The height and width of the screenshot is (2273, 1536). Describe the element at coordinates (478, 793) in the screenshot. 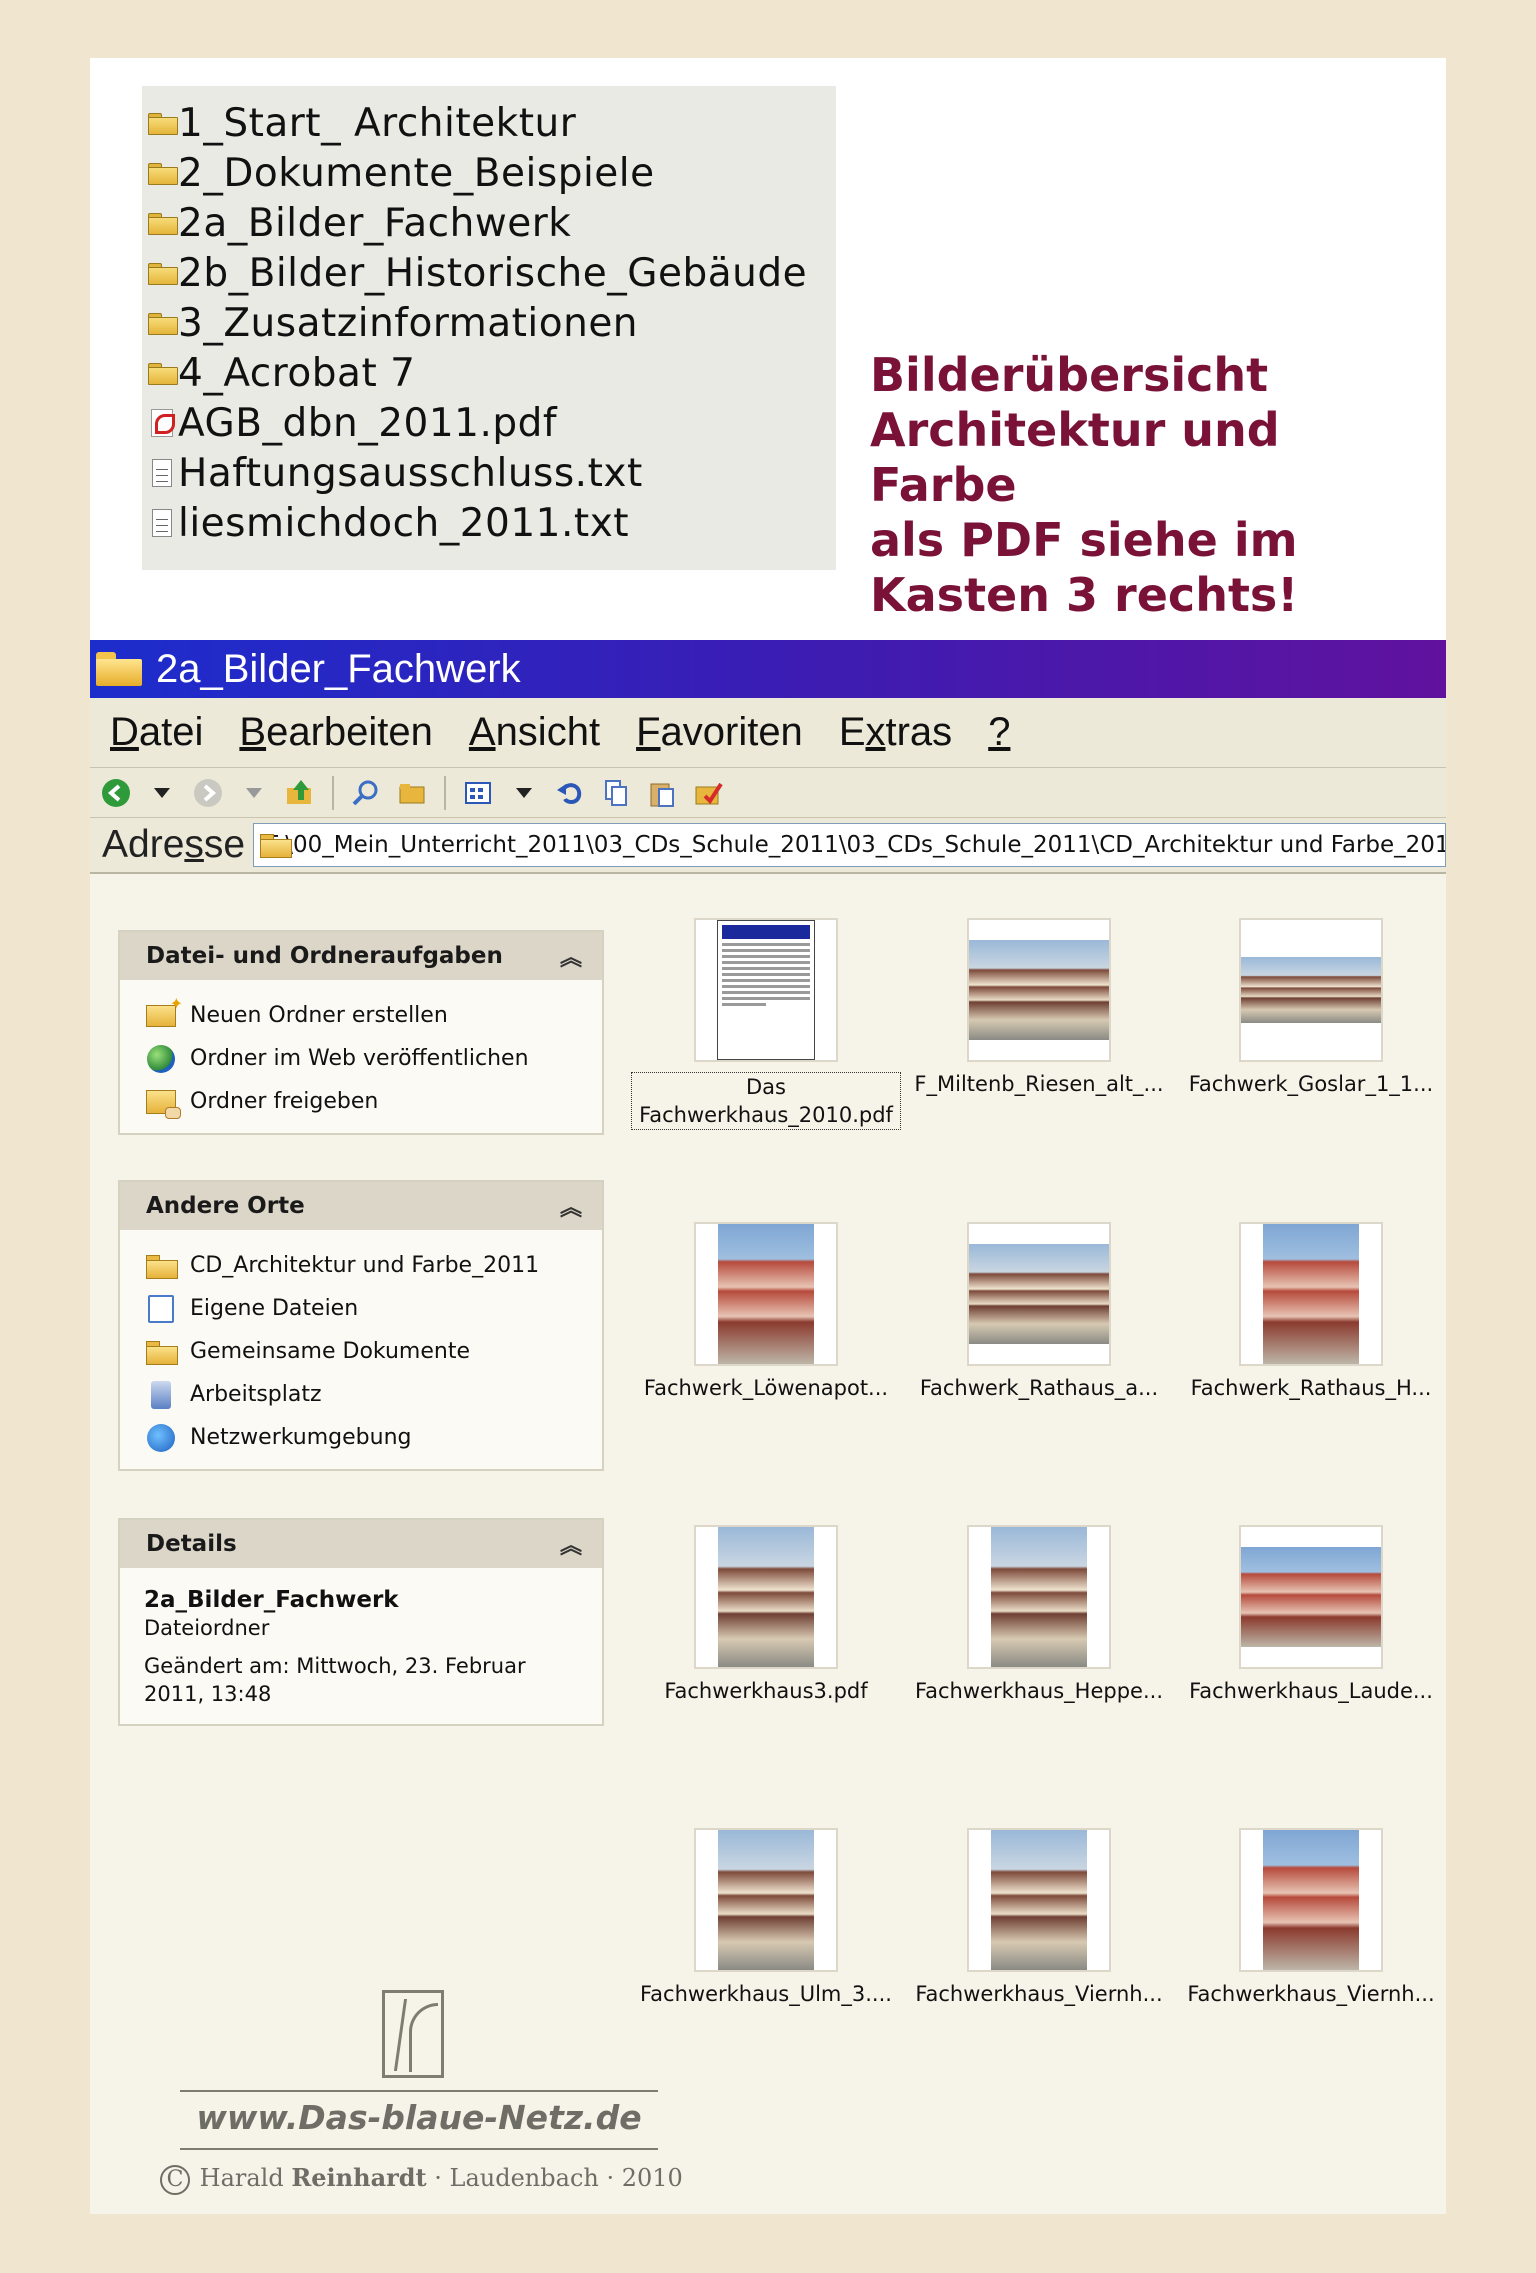

I see `views-icon` at that location.